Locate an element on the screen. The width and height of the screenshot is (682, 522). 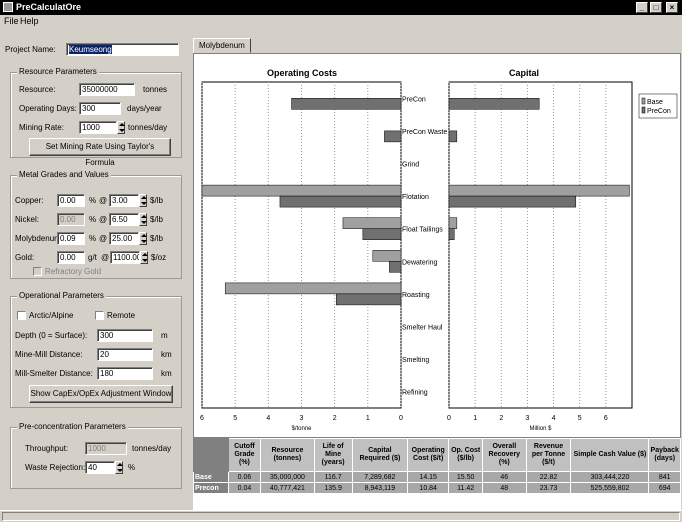
mill-smelter-label: Mill-Smelter Distance: is located at coordinates (54, 373).